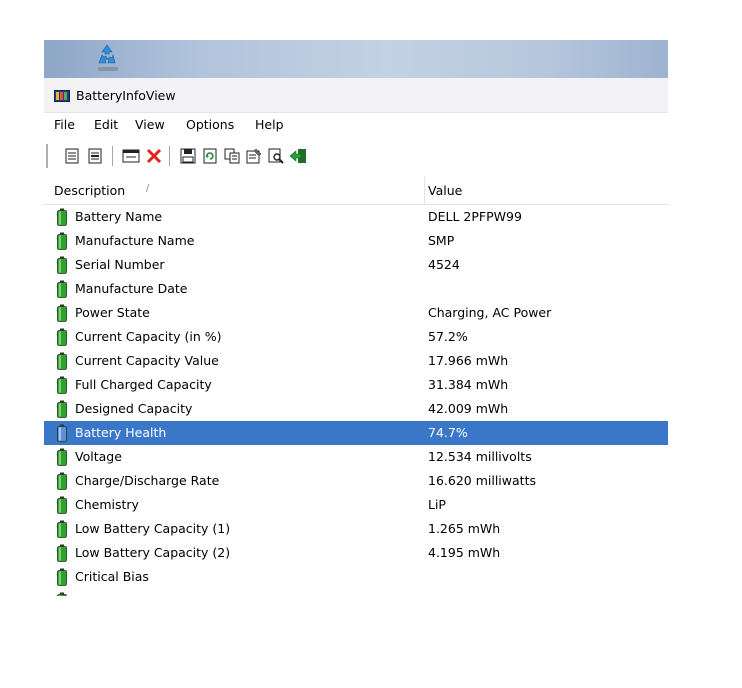 The image size is (742, 688). I want to click on table-row: Low Battery Capacity (1) 1.265 mWh, so click(356, 529).